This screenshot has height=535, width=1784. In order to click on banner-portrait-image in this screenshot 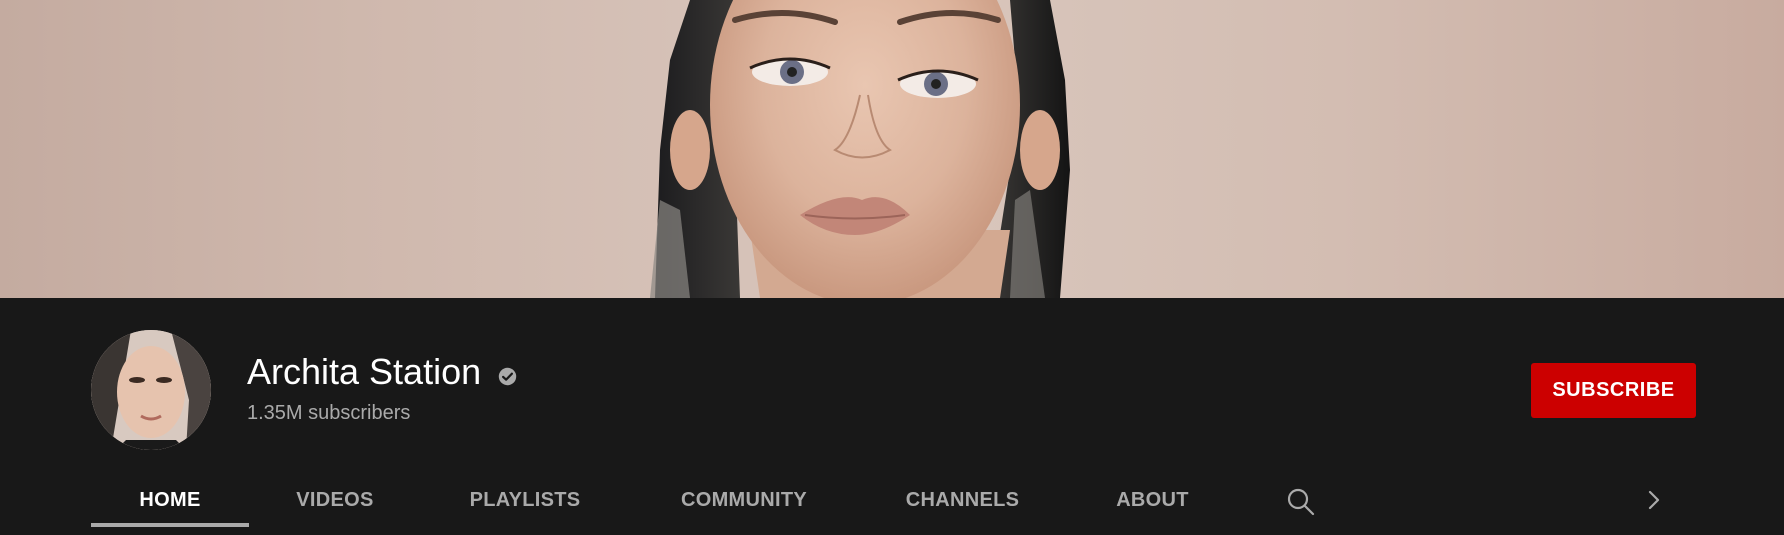, I will do `click(860, 149)`.